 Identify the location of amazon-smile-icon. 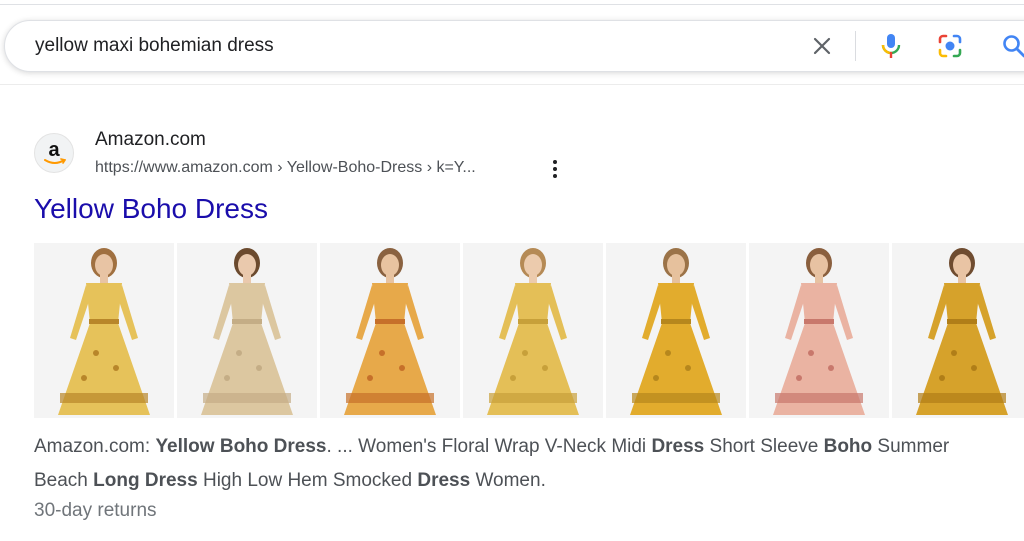
(55, 161).